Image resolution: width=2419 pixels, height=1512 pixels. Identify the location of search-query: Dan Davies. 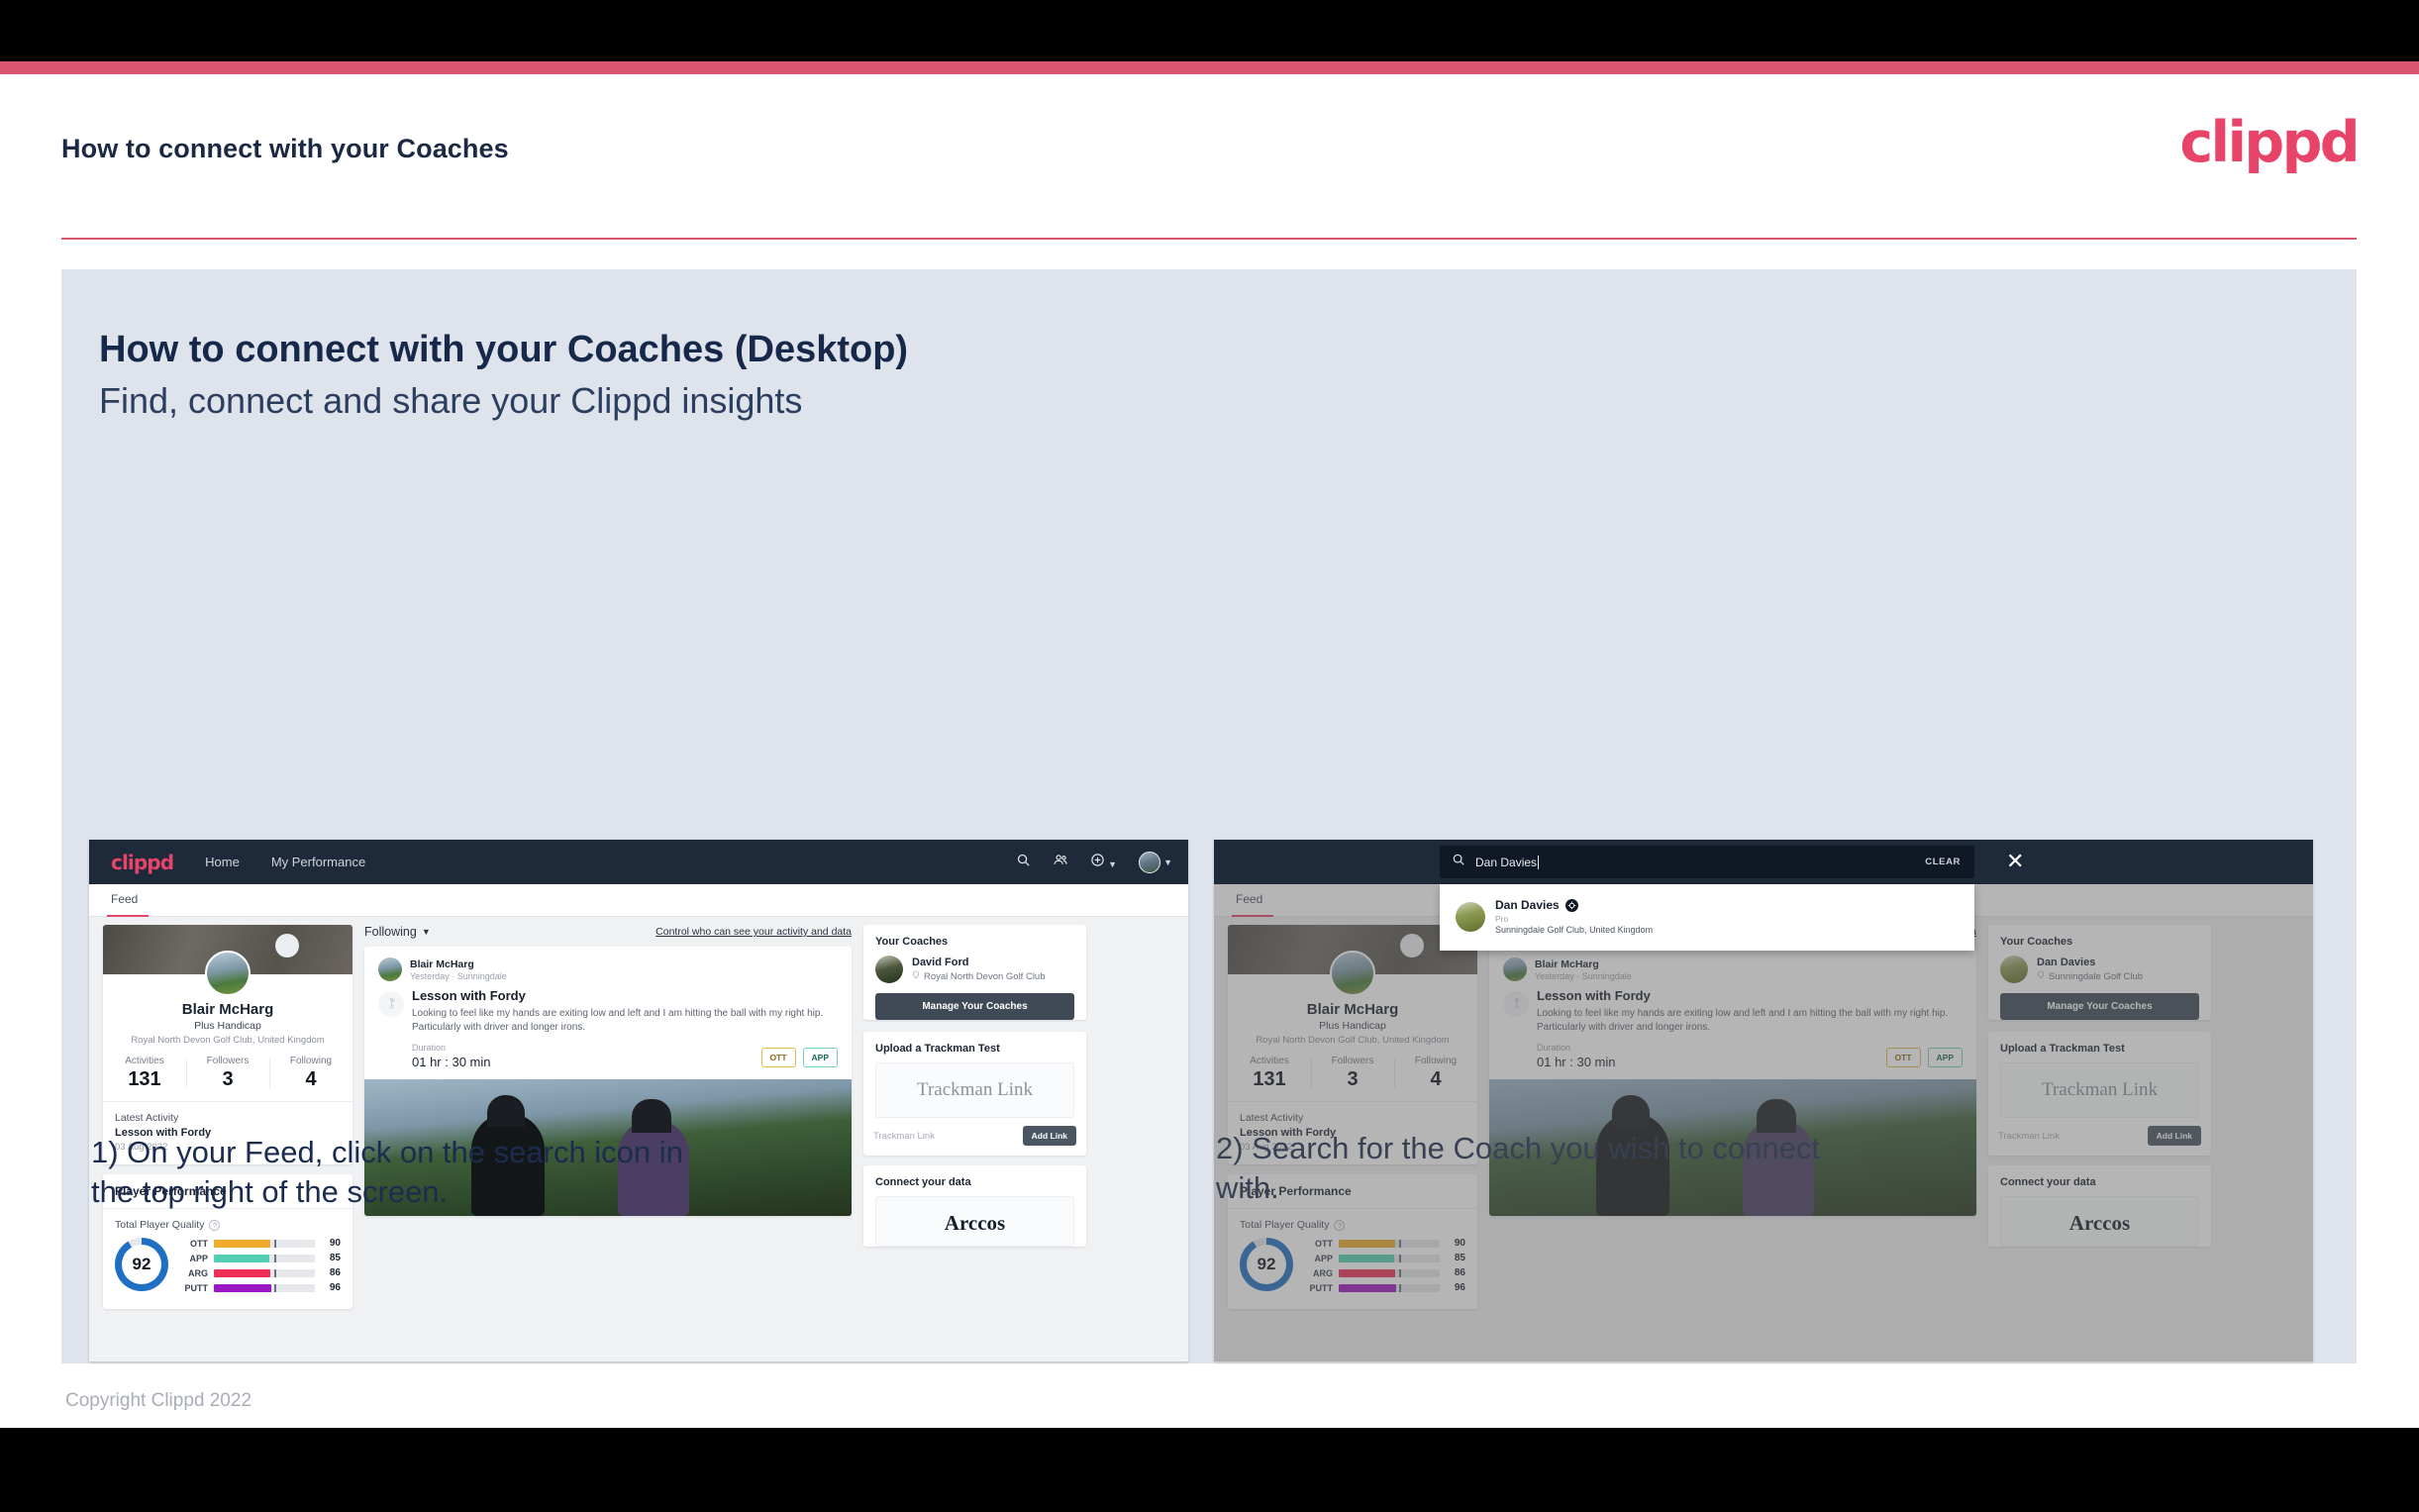
(1506, 862).